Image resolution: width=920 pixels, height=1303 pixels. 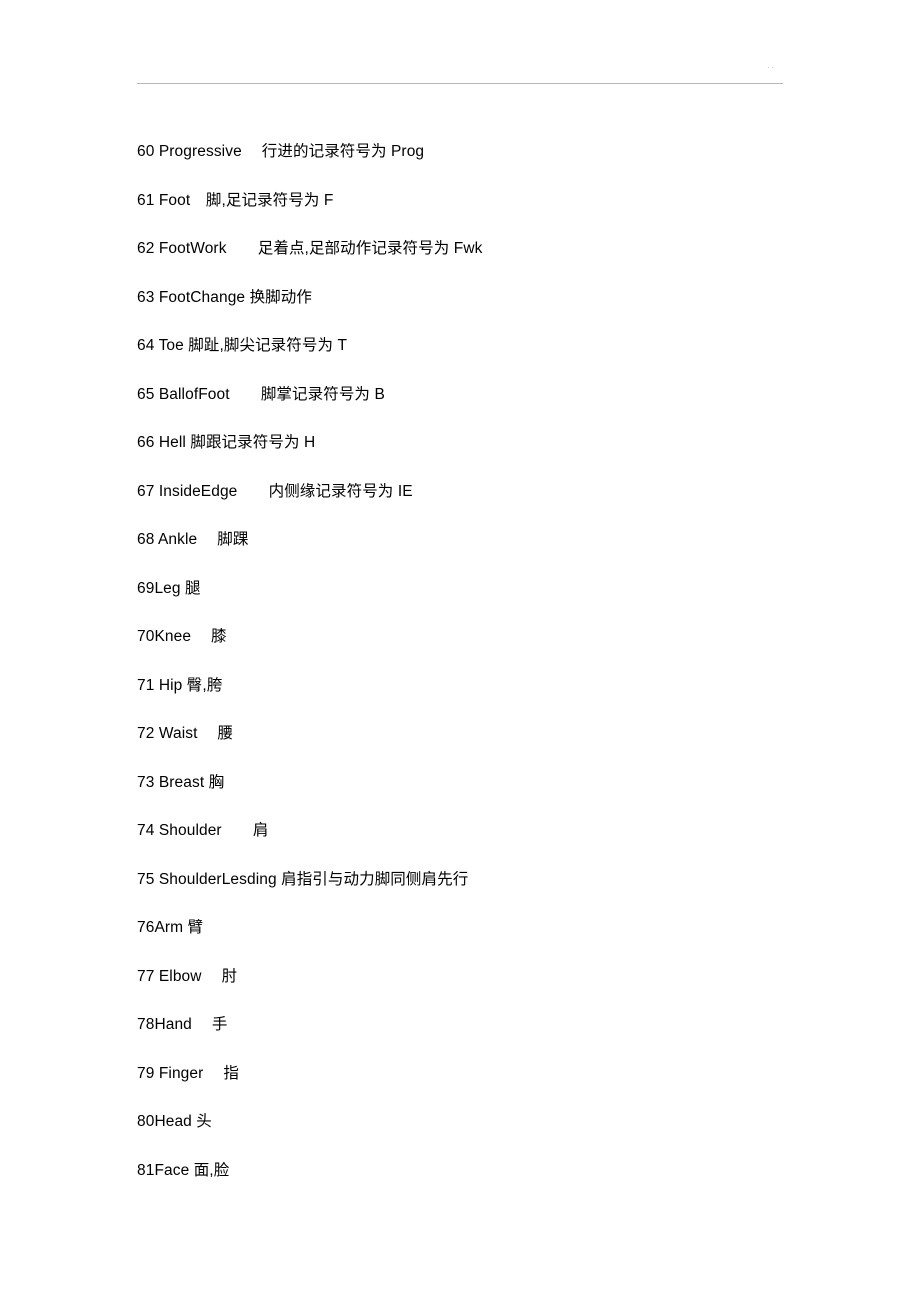 What do you see at coordinates (460, 73) in the screenshot?
I see `page-header: ··` at bounding box center [460, 73].